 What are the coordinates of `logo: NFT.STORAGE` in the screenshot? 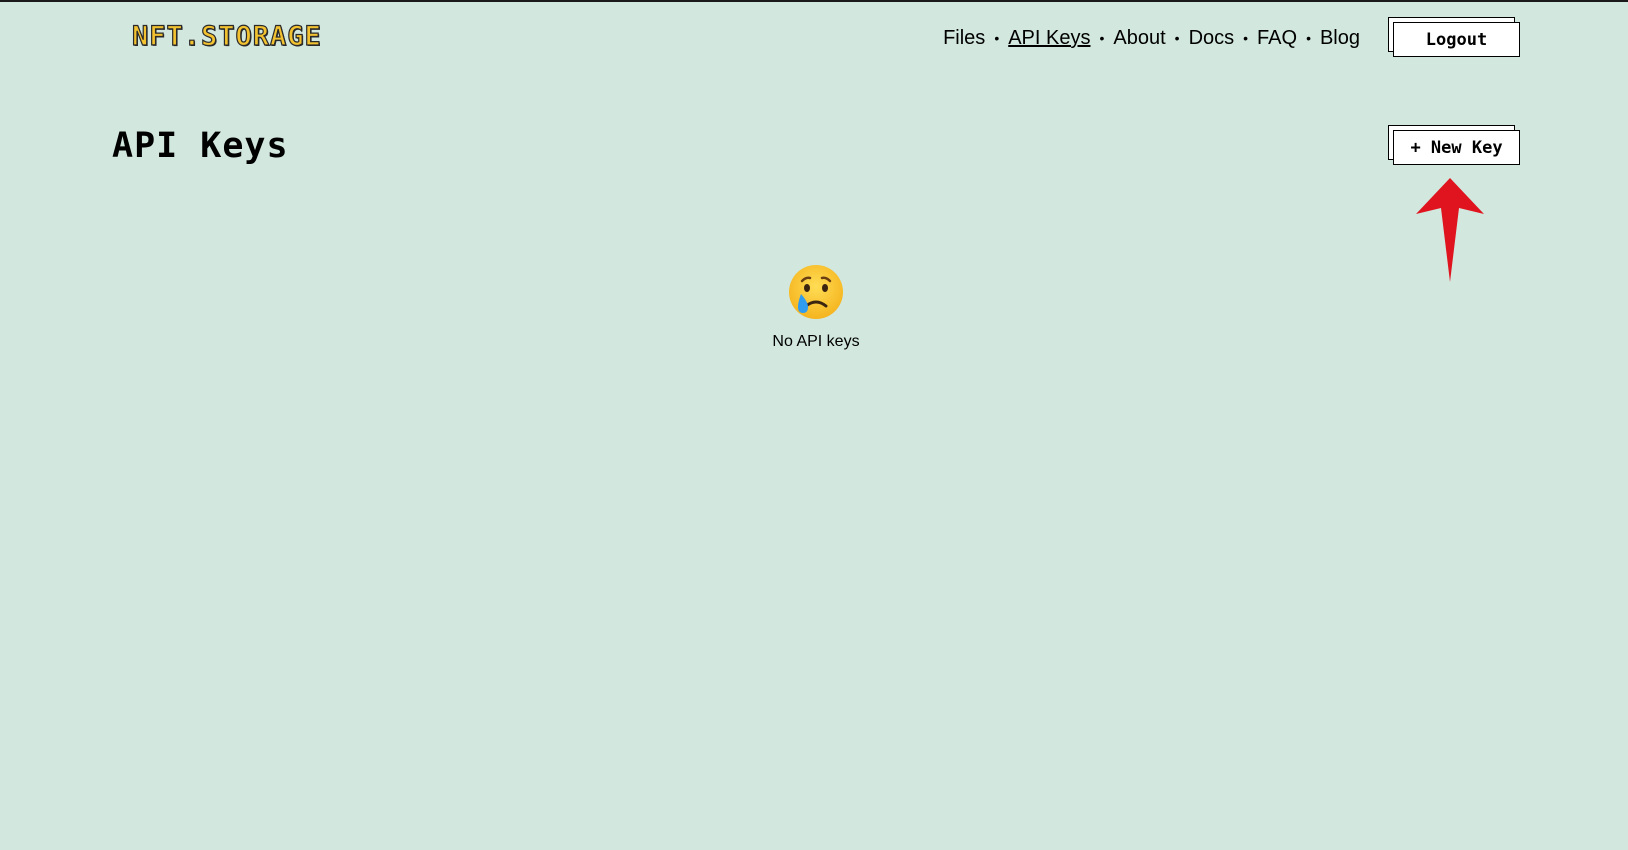 It's located at (226, 36).